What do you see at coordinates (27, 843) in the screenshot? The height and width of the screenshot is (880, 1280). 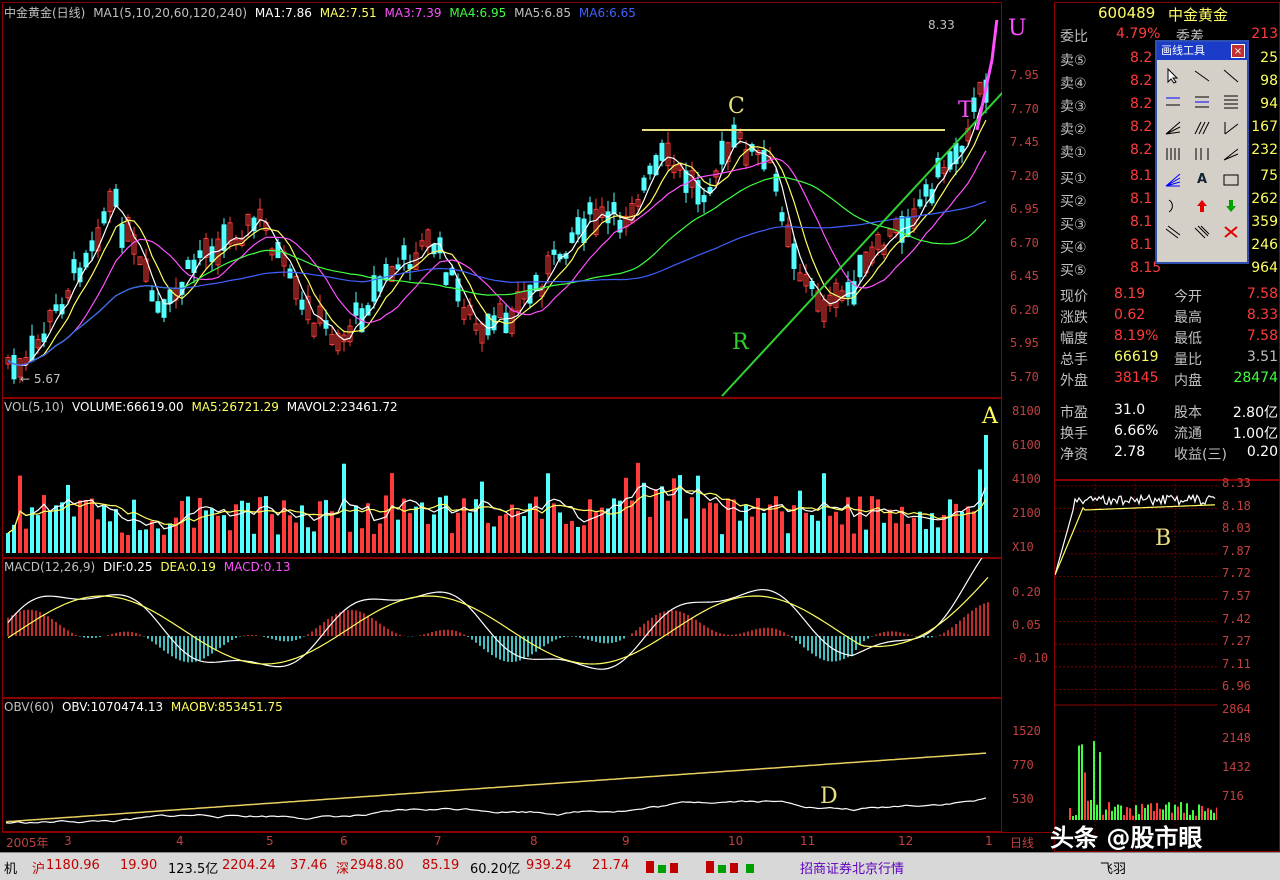 I see `date-tick: 2005年` at bounding box center [27, 843].